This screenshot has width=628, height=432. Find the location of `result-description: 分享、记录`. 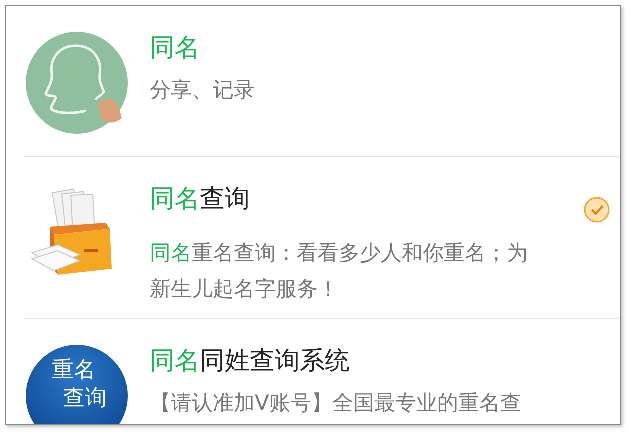

result-description: 分享、记录 is located at coordinates (203, 90).